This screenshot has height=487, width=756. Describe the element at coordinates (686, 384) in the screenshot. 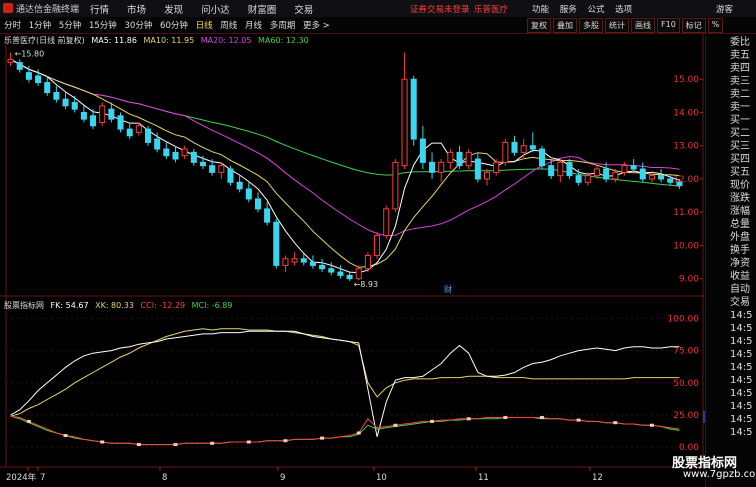

I see `indicator-tick-label: 50.00` at that location.